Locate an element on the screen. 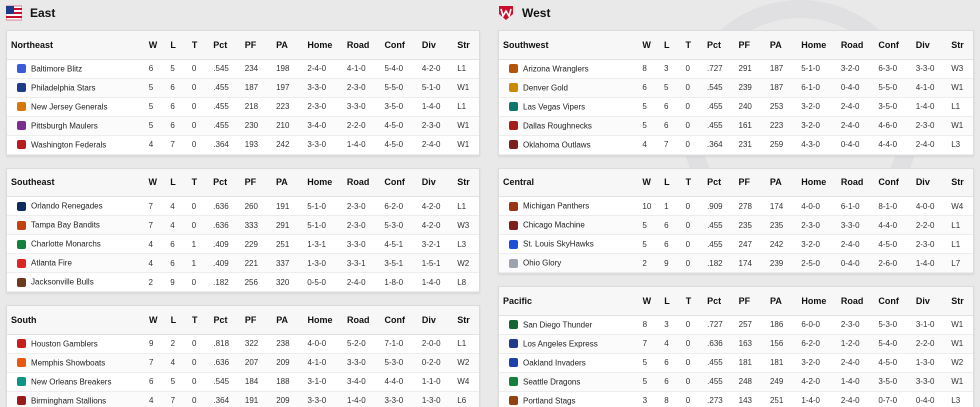 The height and width of the screenshot is (407, 980). team-name: Philadelphia Stars is located at coordinates (63, 87).